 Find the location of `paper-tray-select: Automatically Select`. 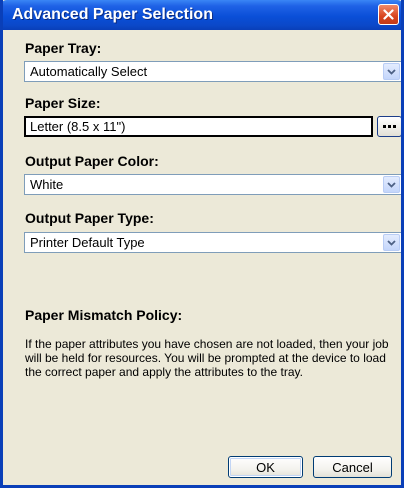

paper-tray-select: Automatically Select is located at coordinates (212, 71).